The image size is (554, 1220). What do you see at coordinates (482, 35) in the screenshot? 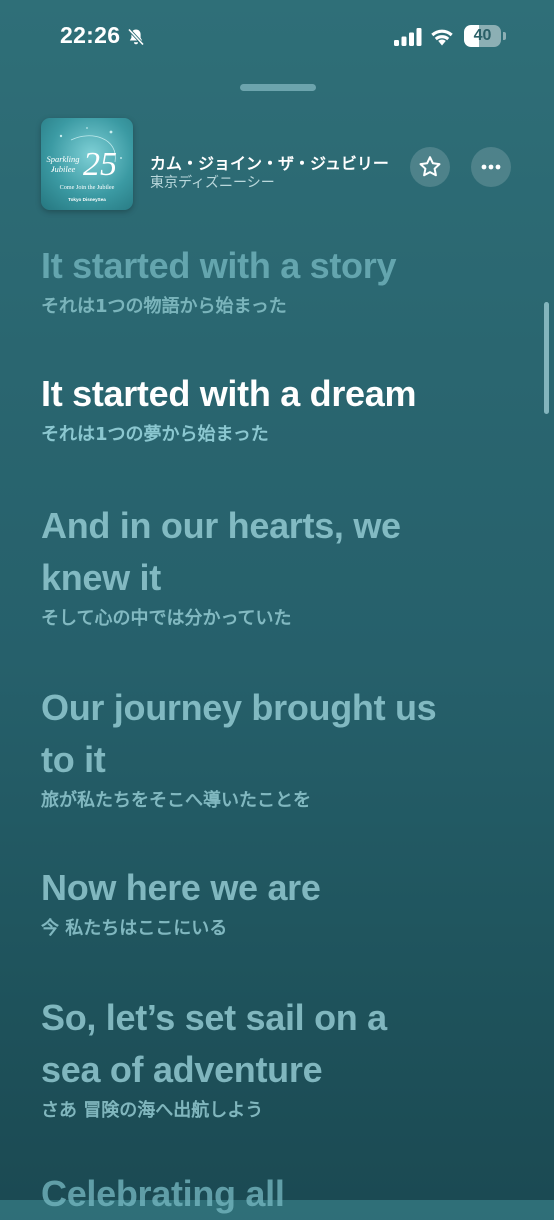
I see `battery-level: 40` at bounding box center [482, 35].